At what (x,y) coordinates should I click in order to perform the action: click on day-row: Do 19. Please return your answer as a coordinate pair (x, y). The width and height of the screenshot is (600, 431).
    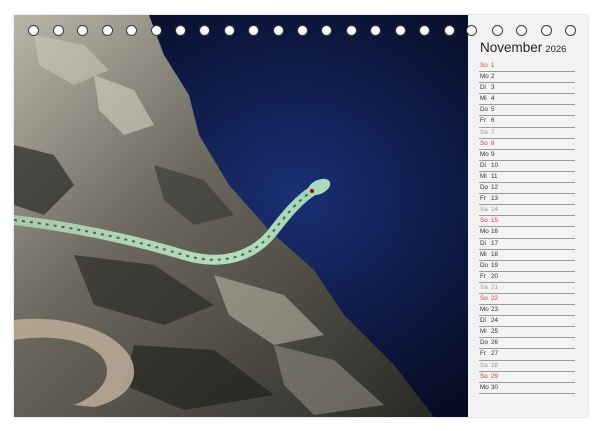
    Looking at the image, I should click on (527, 266).